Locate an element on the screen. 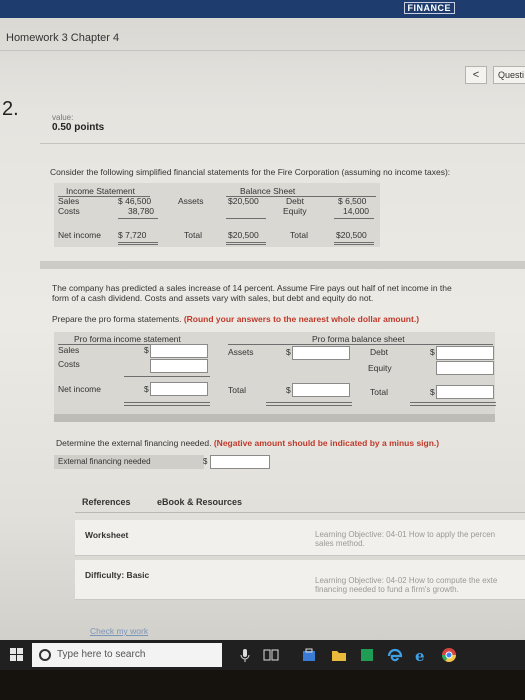  sales-label: Sales is located at coordinates (69, 201).